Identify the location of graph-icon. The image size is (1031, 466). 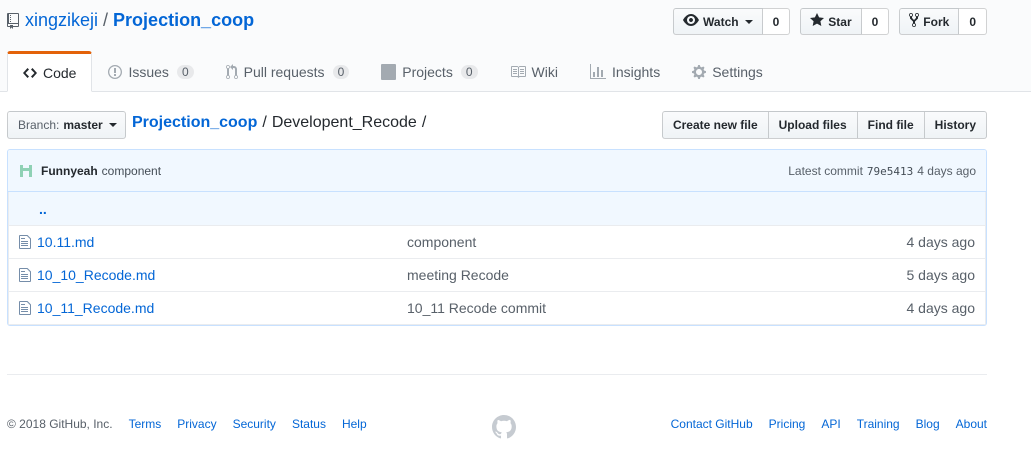
(597, 71).